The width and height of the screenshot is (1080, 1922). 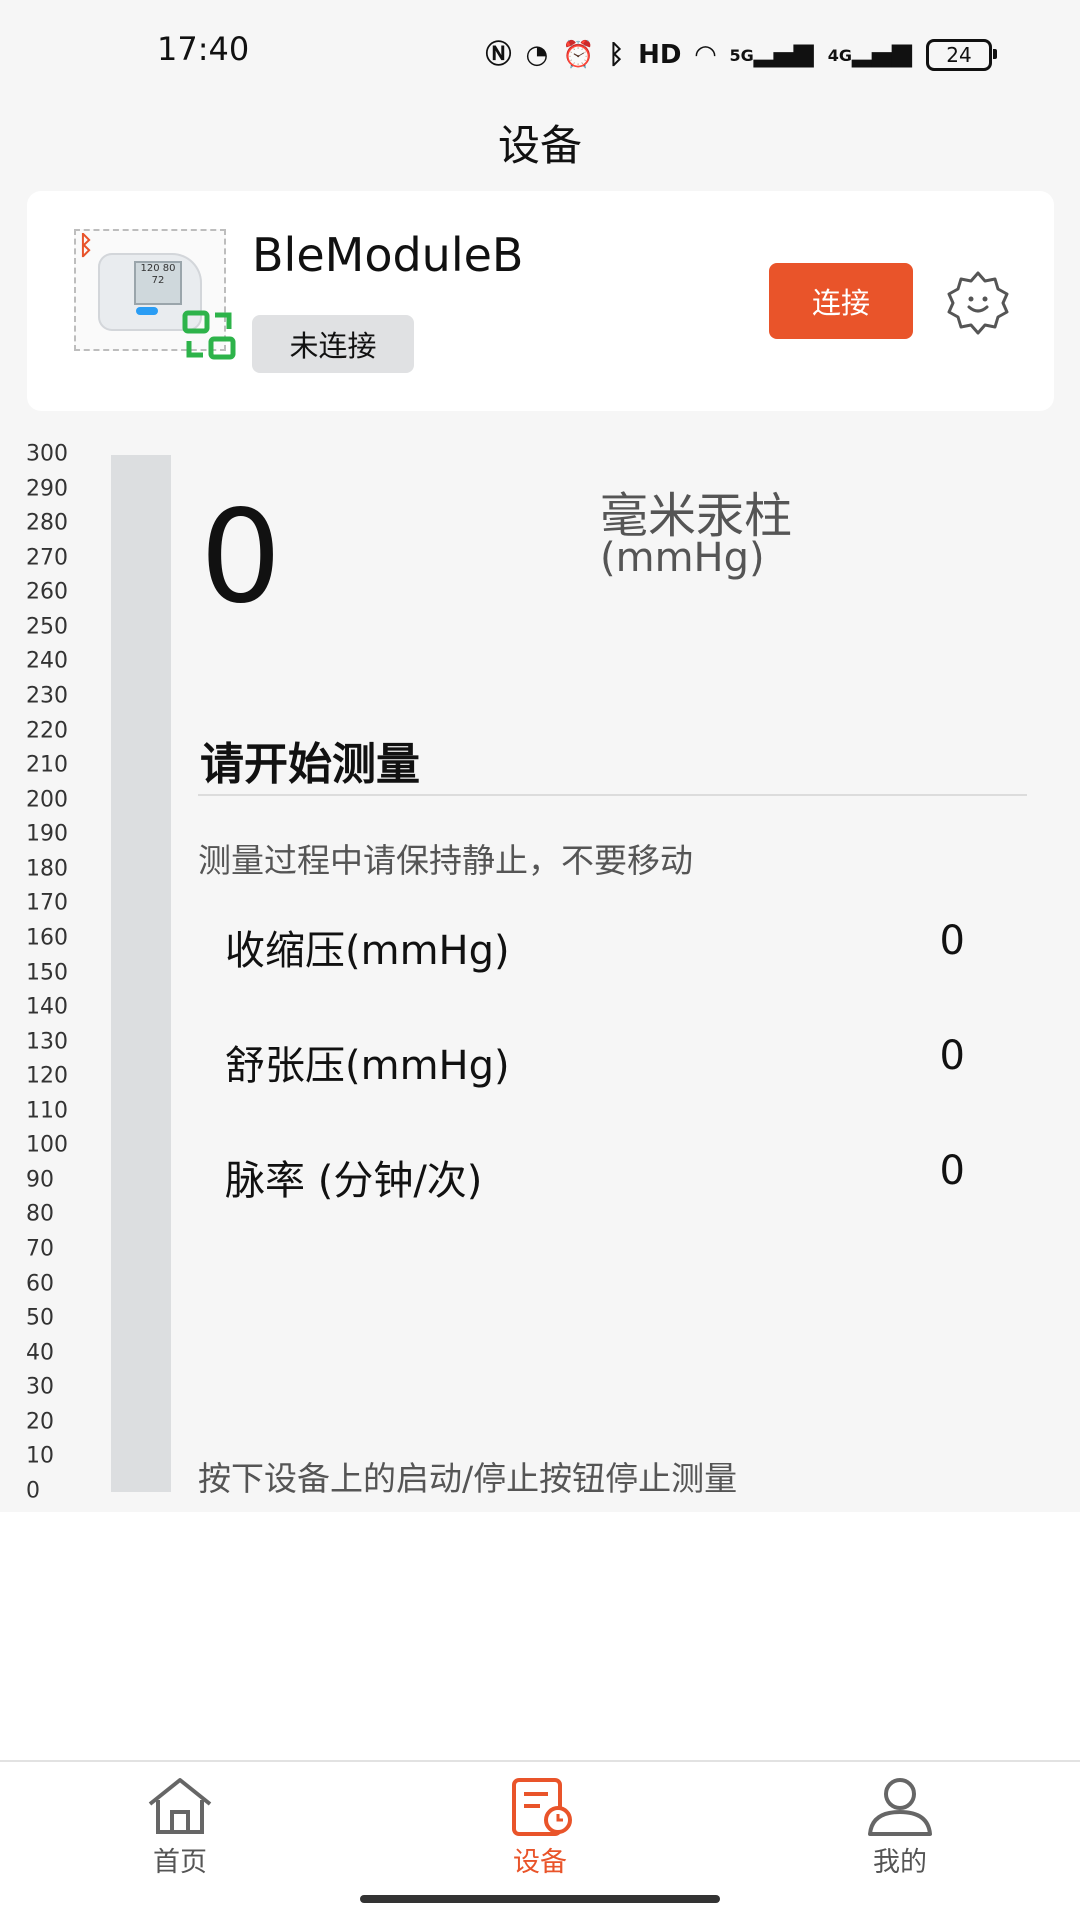 I want to click on device-card: 120 80 72 ᛒ BleModuleB 未连接 连接, so click(x=540, y=301).